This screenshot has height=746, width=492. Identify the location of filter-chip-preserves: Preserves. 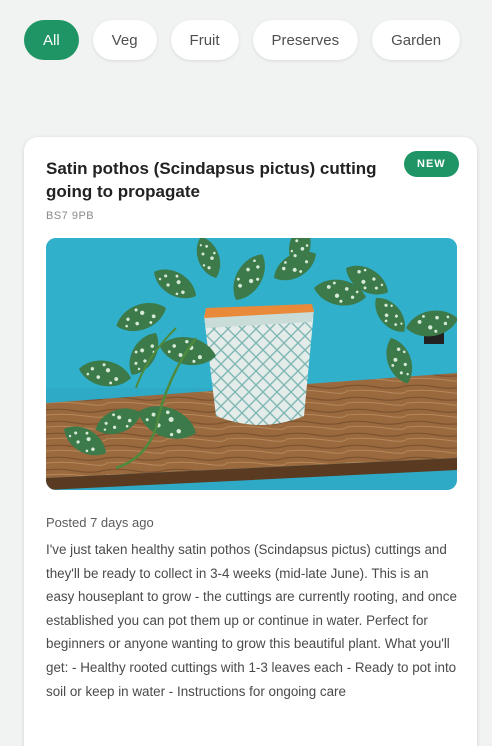
(305, 40).